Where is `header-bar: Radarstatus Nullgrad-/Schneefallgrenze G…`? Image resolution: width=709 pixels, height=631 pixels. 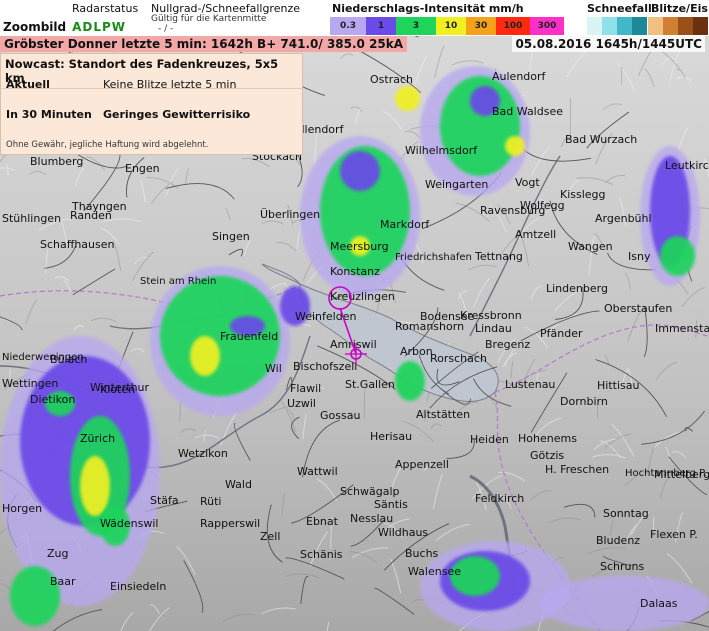 header-bar: Radarstatus Nullgrad-/Schneefallgrenze G… is located at coordinates (354, 18).